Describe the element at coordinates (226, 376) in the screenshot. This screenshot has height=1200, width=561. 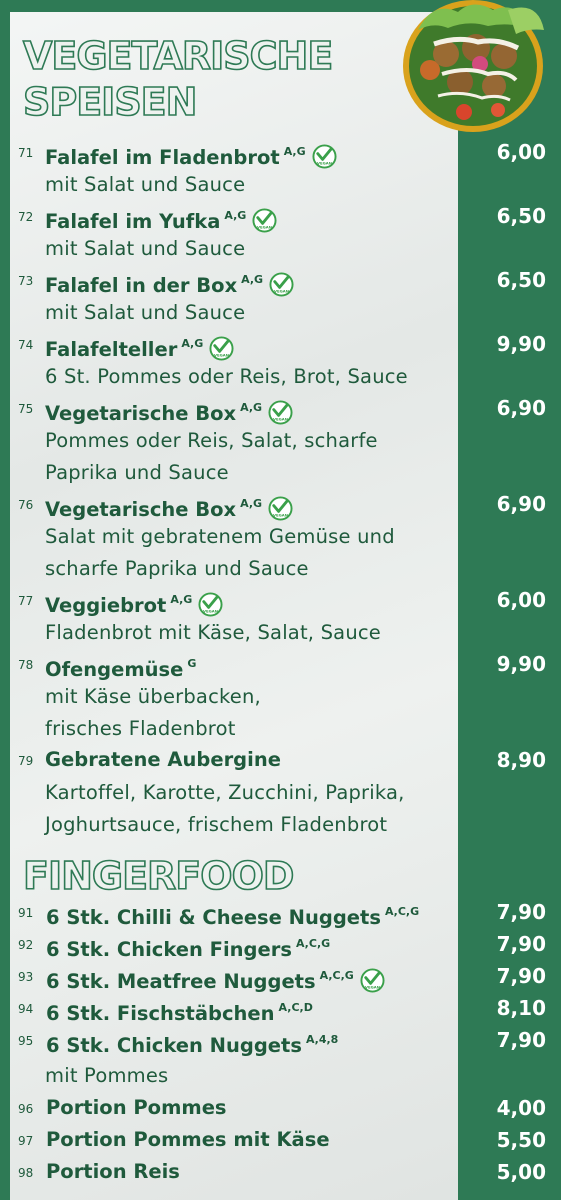
I see `item-description: 6 St. Pommes oder Reis, Brot, Sauce` at that location.